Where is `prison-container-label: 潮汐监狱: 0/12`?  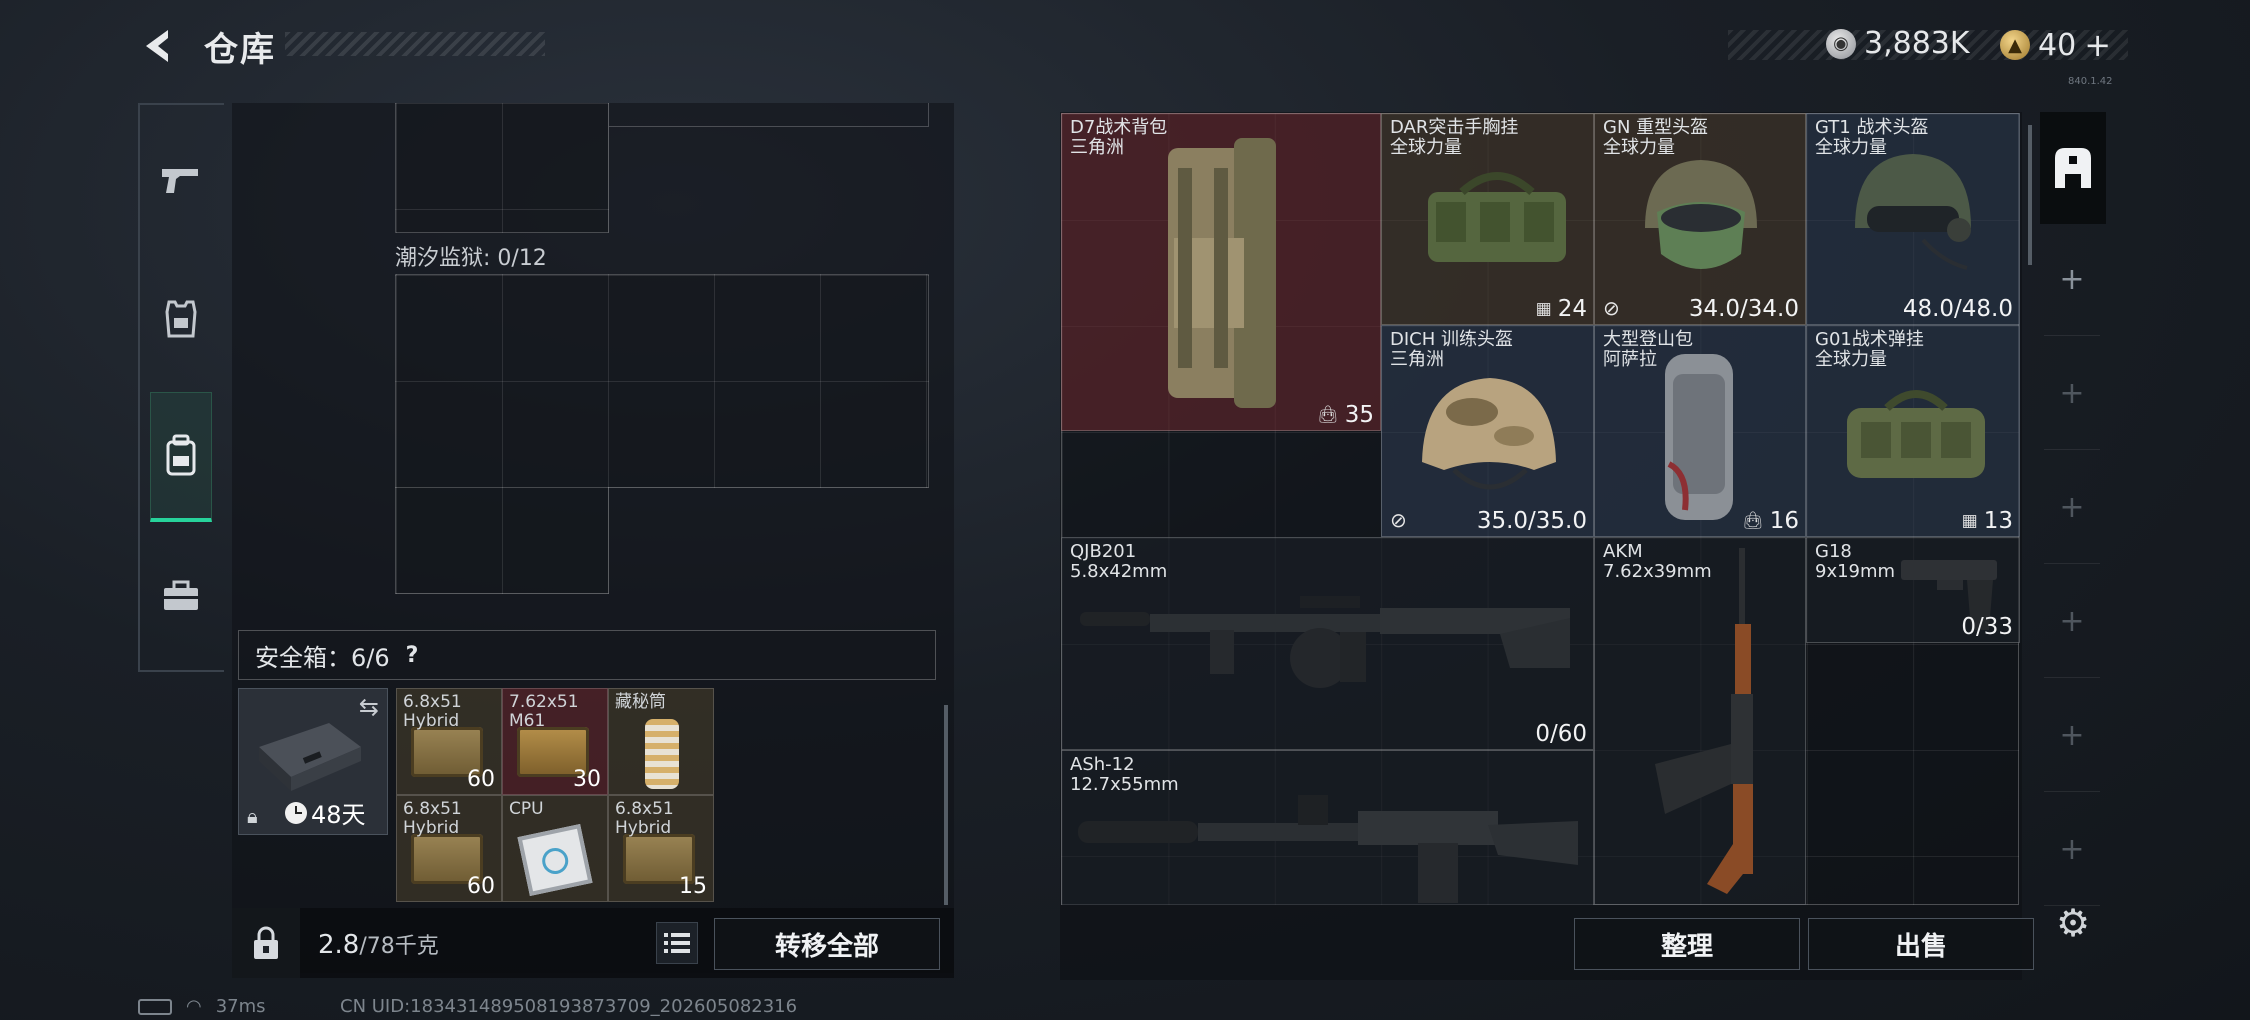
prison-container-label: 潮汐监狱: 0/12 is located at coordinates (471, 258).